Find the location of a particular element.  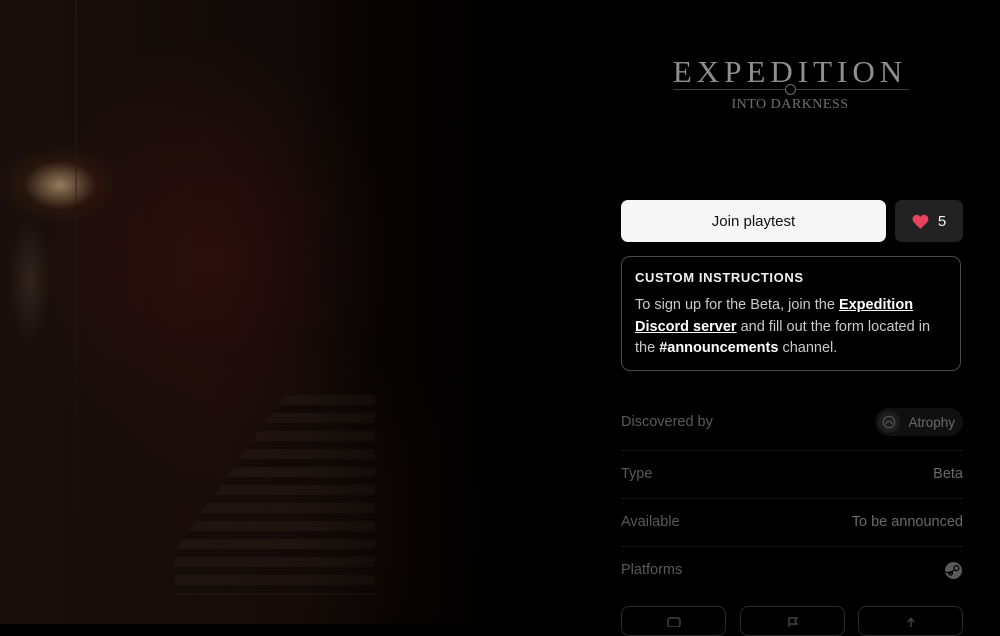

flag-icon is located at coordinates (792, 622).